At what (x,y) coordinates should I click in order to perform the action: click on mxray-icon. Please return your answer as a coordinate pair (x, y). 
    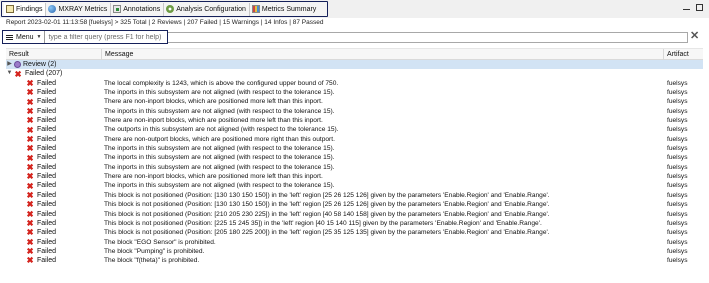
    Looking at the image, I should click on (52, 9).